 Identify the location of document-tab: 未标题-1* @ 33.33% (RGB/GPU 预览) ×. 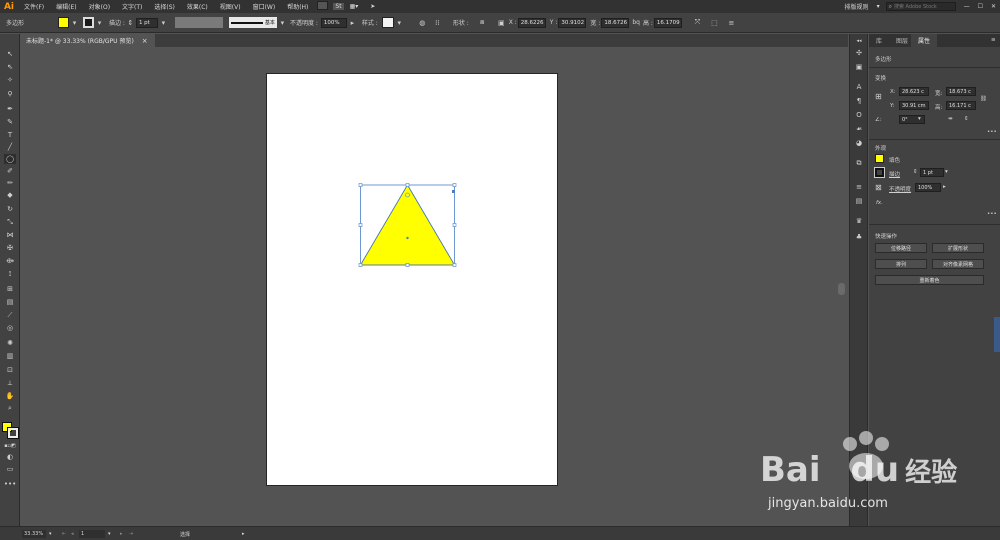
(87, 40).